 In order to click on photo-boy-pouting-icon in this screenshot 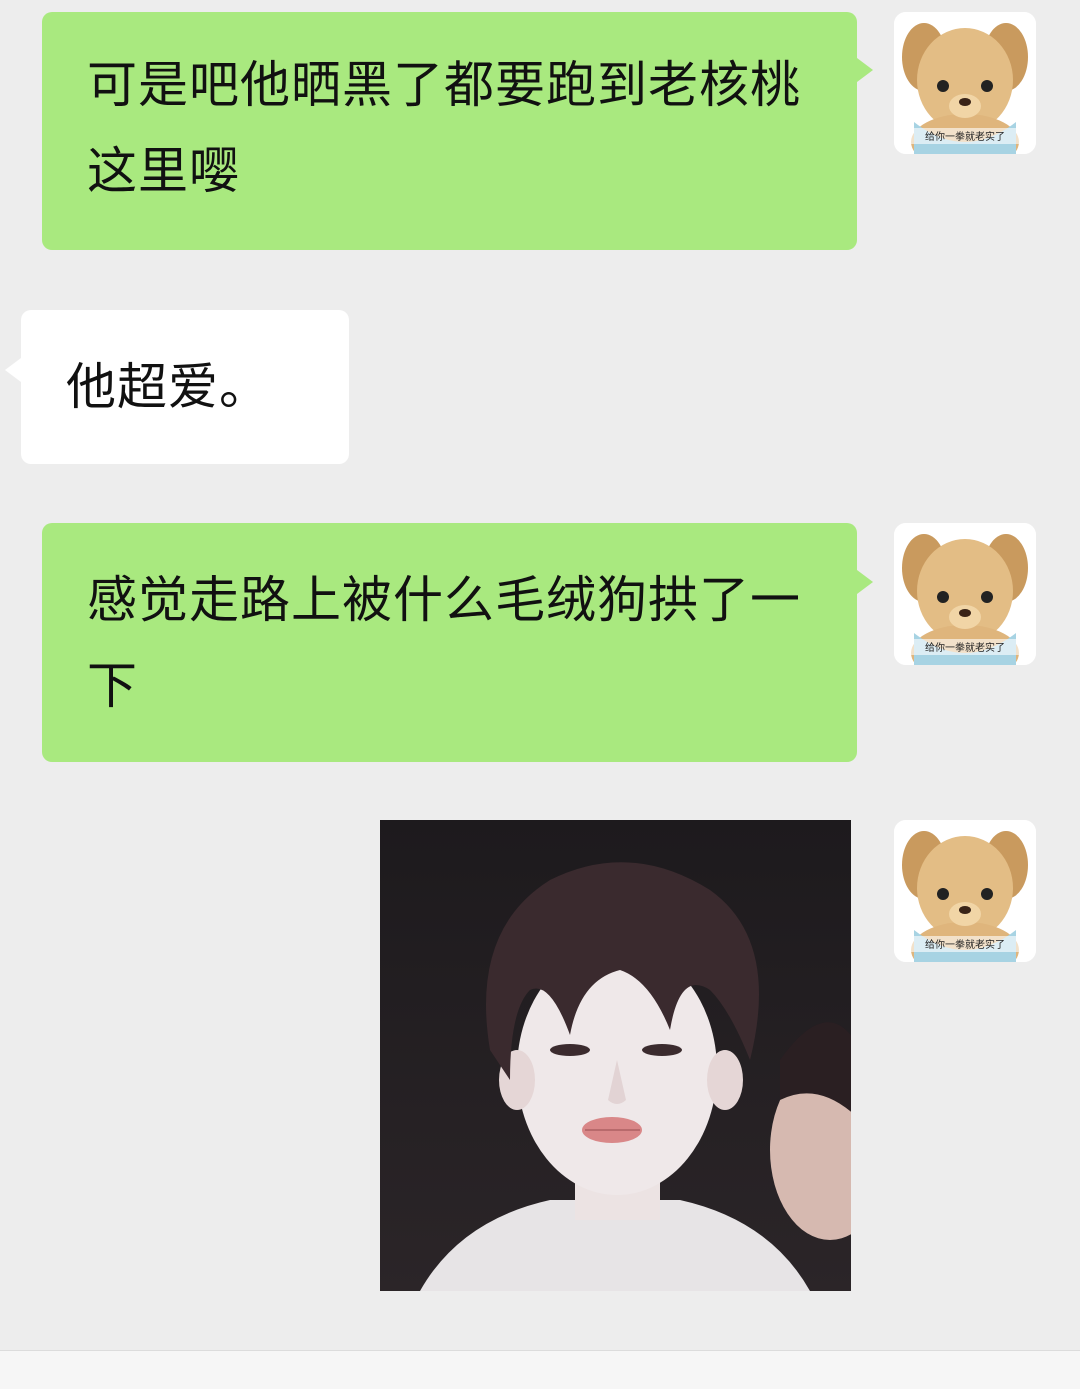, I will do `click(615, 1055)`.